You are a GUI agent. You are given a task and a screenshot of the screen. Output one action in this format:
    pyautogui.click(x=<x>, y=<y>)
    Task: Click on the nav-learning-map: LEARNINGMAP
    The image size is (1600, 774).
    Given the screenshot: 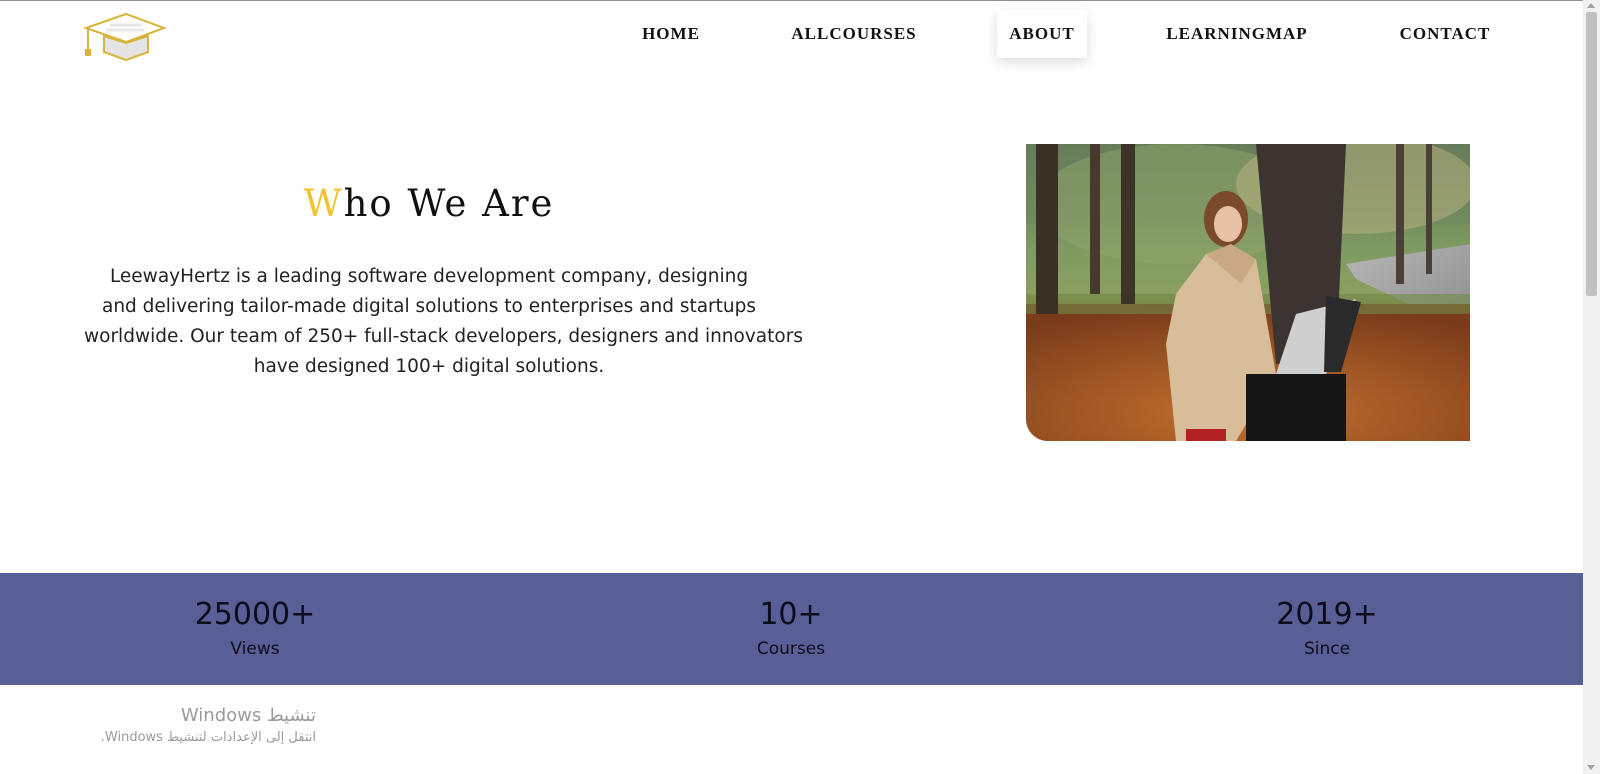 What is the action you would take?
    pyautogui.click(x=1237, y=34)
    